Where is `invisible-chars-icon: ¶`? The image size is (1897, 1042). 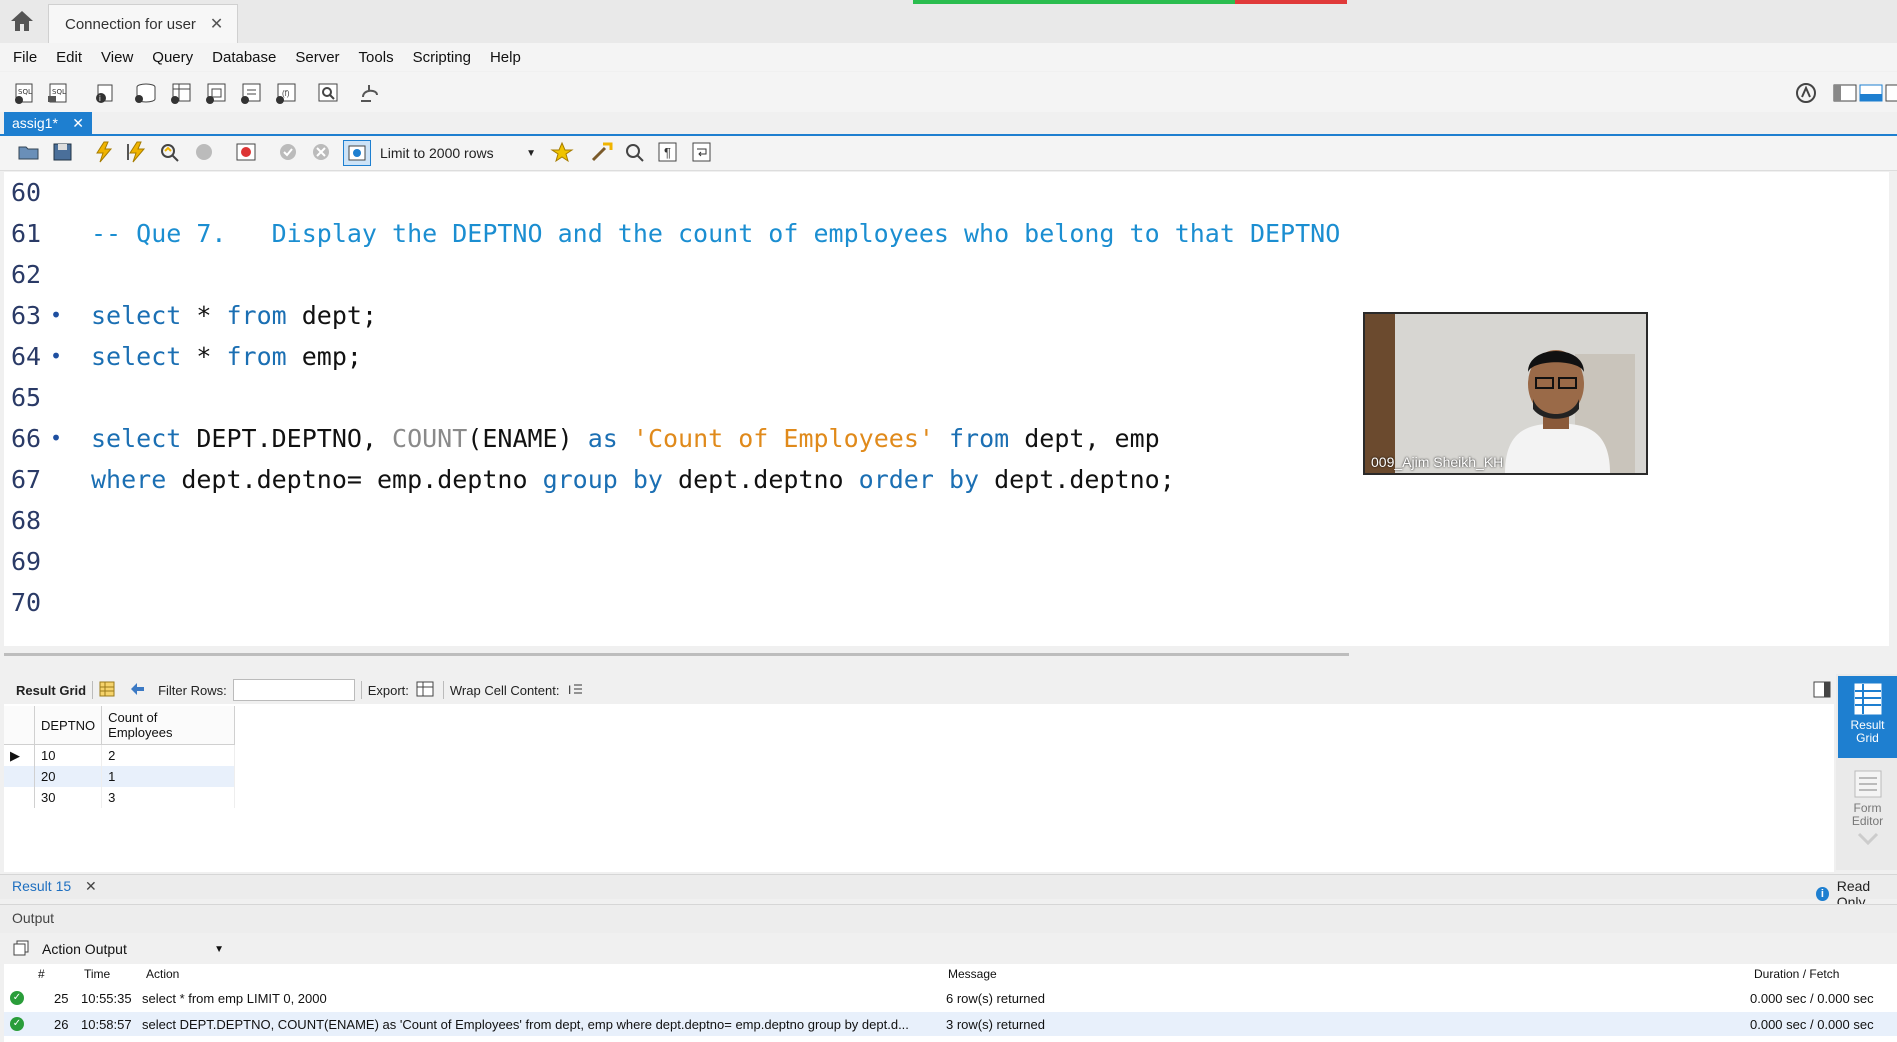 invisible-chars-icon: ¶ is located at coordinates (668, 152).